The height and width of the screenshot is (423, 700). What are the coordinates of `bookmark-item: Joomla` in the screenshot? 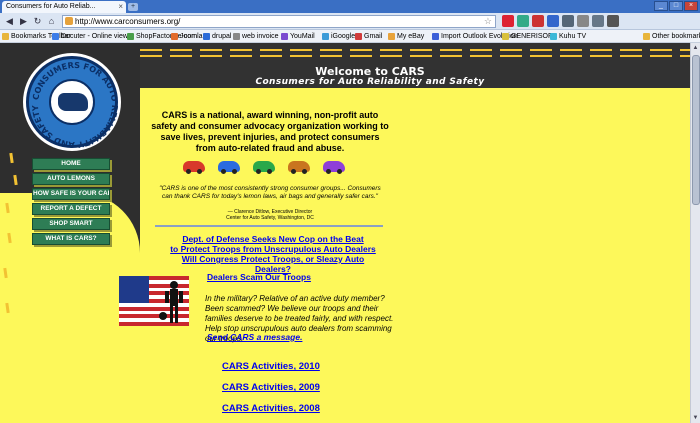 It's located at (187, 36).